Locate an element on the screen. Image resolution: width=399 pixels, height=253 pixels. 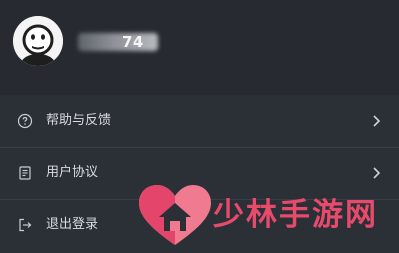
logout-icon is located at coordinates (25, 225).